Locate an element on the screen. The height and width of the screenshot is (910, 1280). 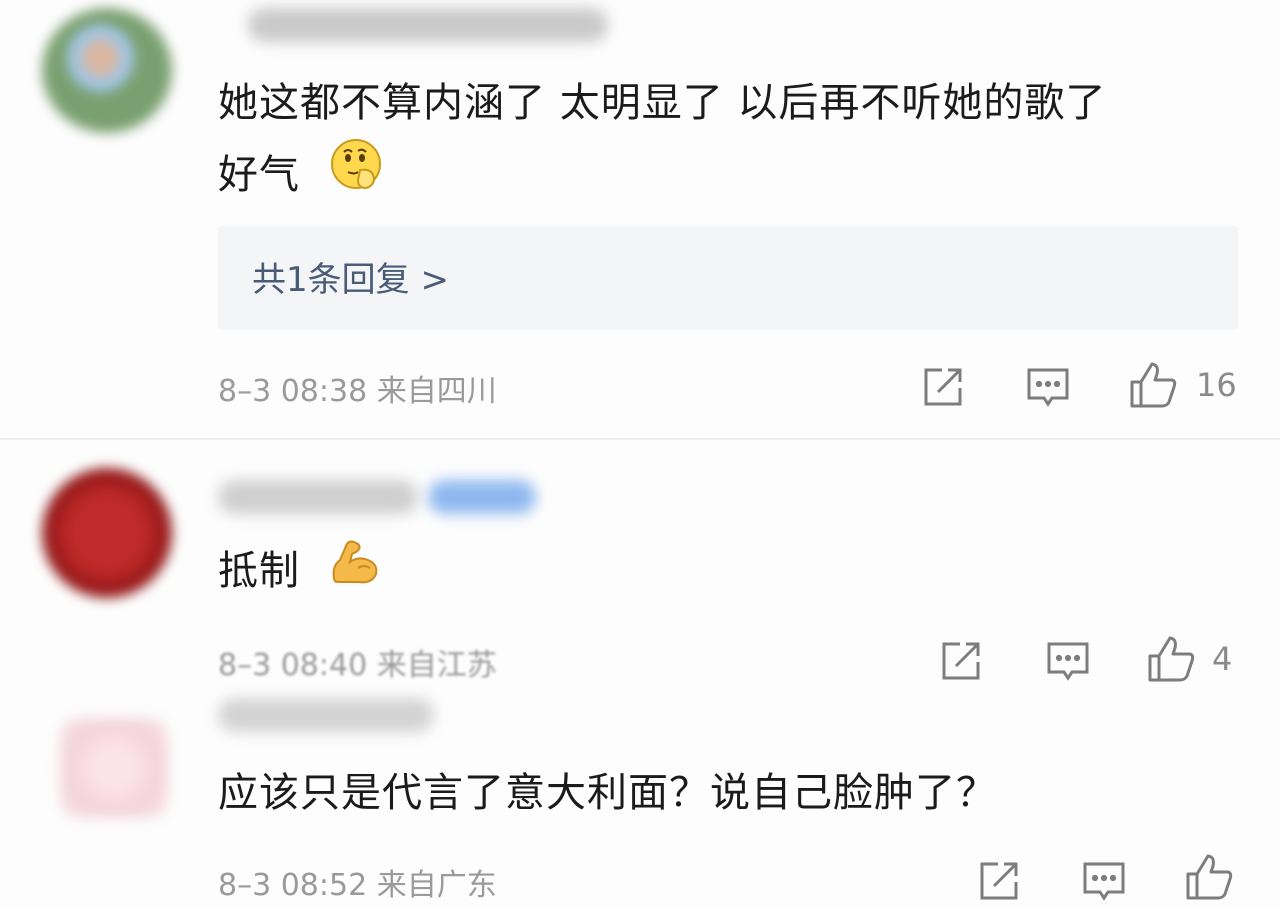
comment-meta: 8–3 08:52 来自广东 is located at coordinates (357, 885).